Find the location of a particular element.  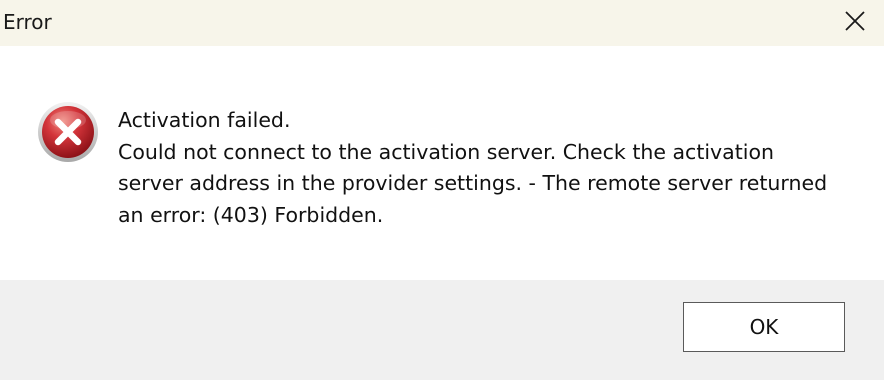

close-icon is located at coordinates (855, 21).